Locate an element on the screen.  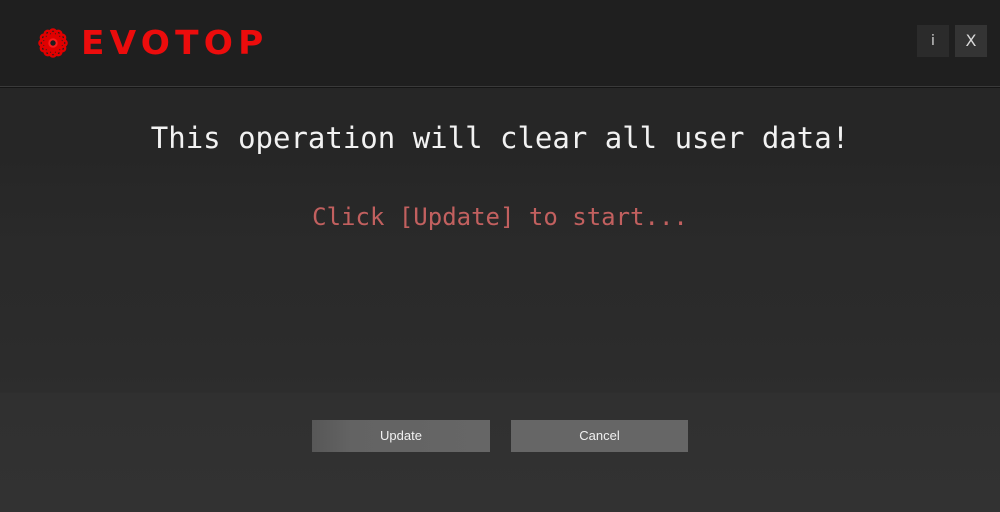
brand-logo: EVOTOP is located at coordinates (149, 43).